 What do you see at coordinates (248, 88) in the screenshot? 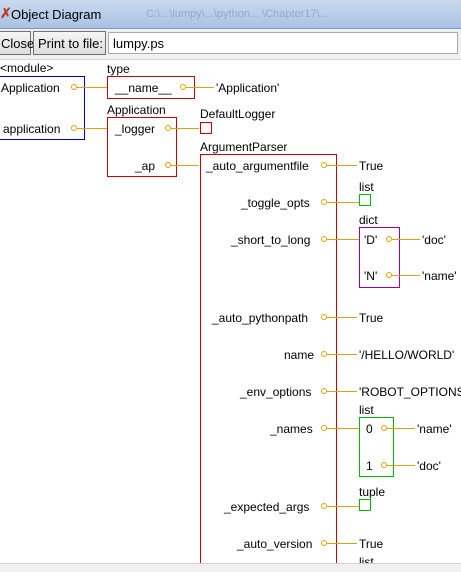
I see `type-name-value: 'Application'` at bounding box center [248, 88].